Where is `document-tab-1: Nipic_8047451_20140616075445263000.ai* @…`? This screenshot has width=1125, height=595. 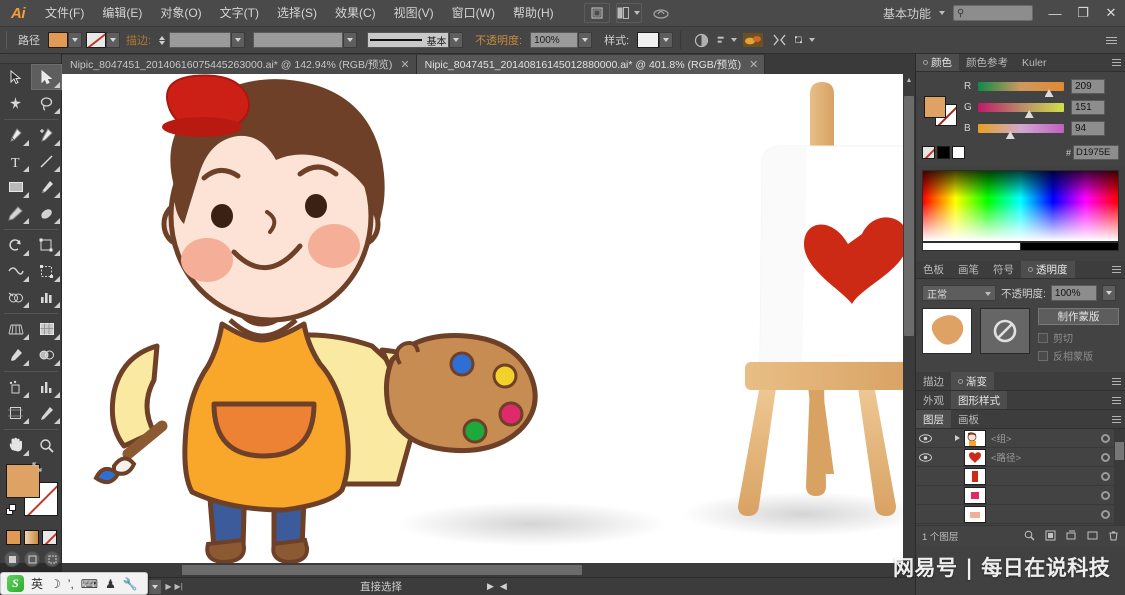 document-tab-1: Nipic_8047451_20140616075445263000.ai* @… is located at coordinates (239, 64).